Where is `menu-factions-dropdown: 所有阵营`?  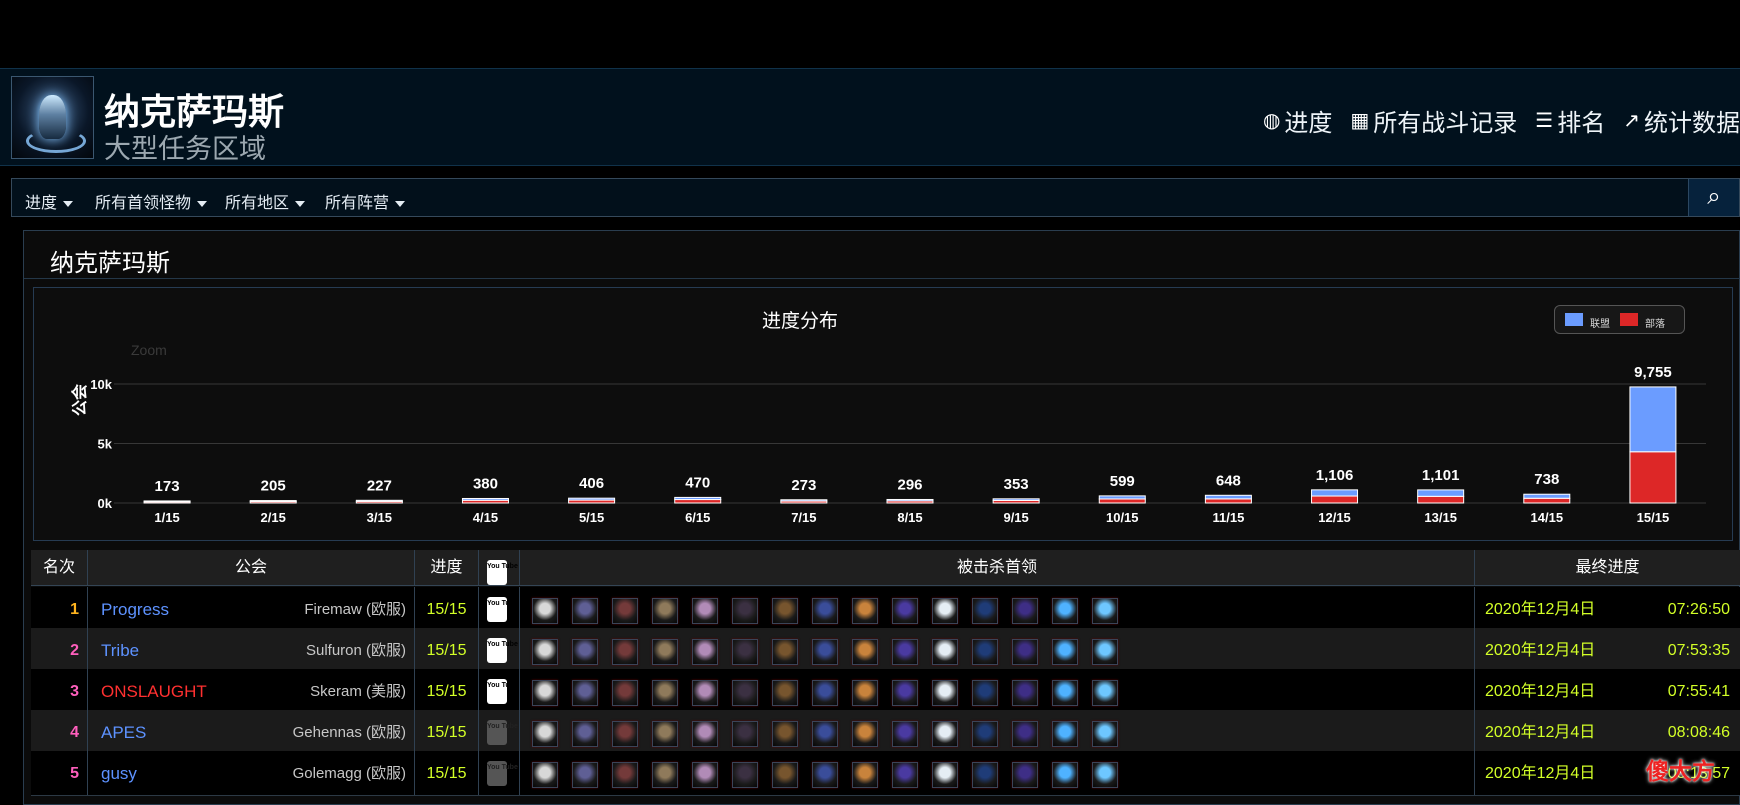
menu-factions-dropdown: 所有阵营 is located at coordinates (365, 201).